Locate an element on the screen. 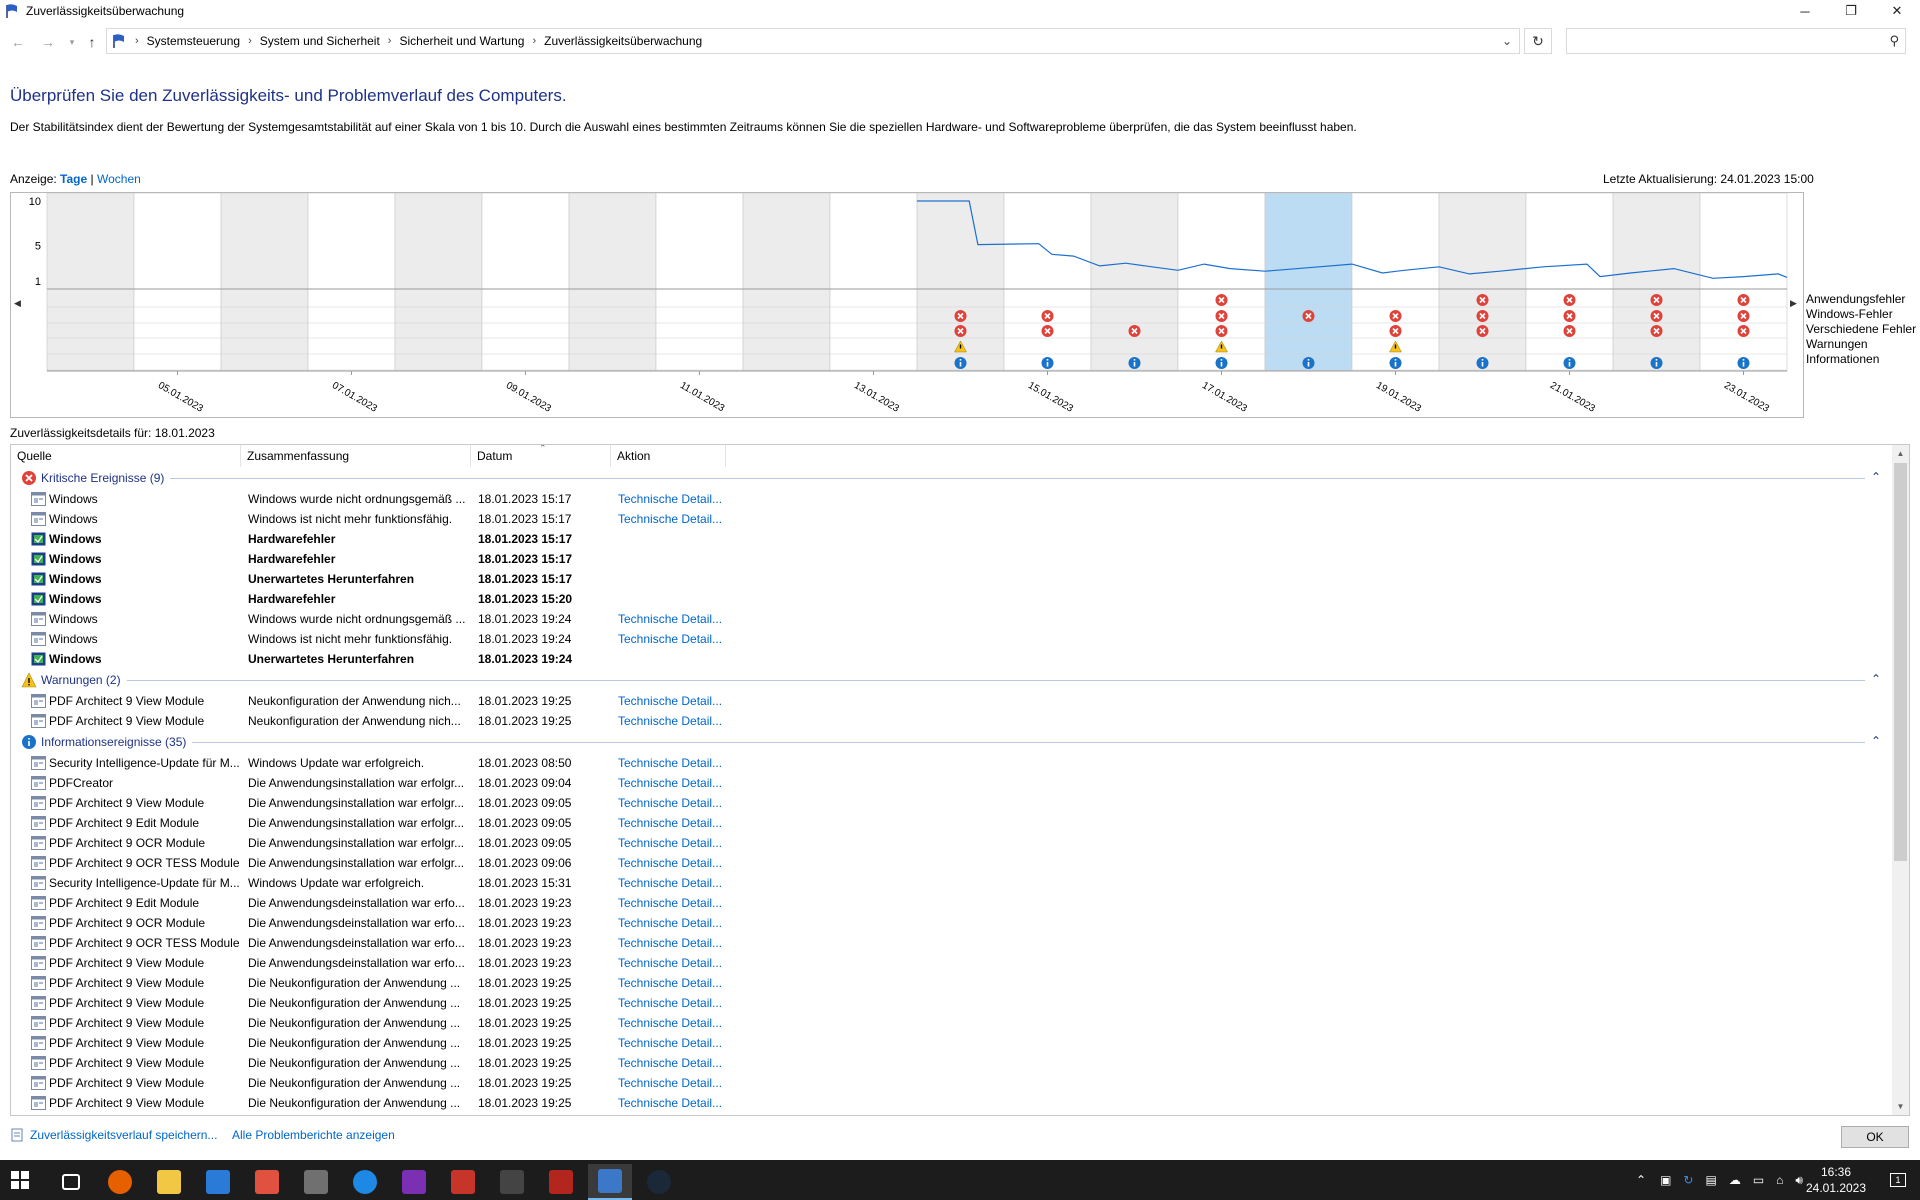 The height and width of the screenshot is (1200, 1920). inkscape-icon is located at coordinates (512, 1182).